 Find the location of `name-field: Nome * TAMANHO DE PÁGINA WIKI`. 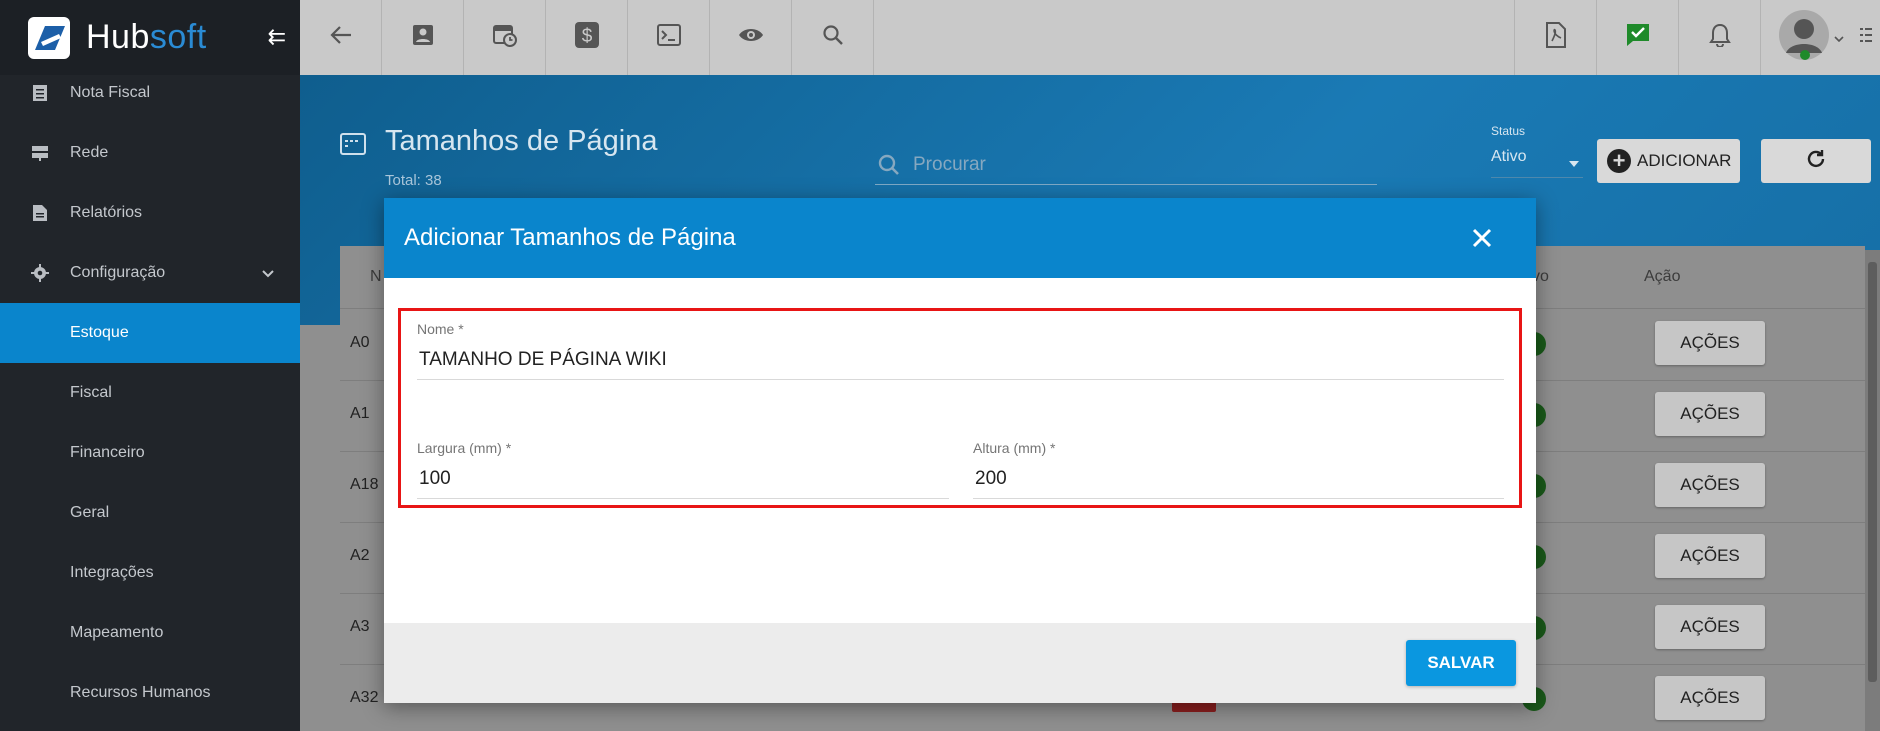

name-field: Nome * TAMANHO DE PÁGINA WIKI is located at coordinates (960, 350).